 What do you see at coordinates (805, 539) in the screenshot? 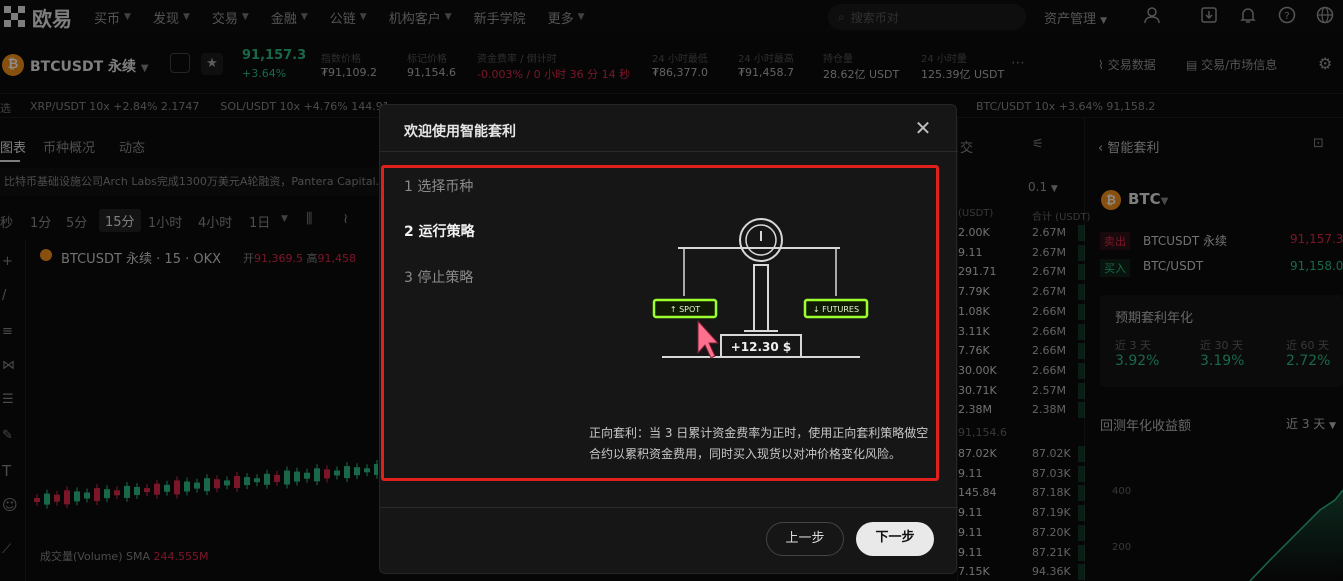
I see `previous-step-button: 上一步` at bounding box center [805, 539].